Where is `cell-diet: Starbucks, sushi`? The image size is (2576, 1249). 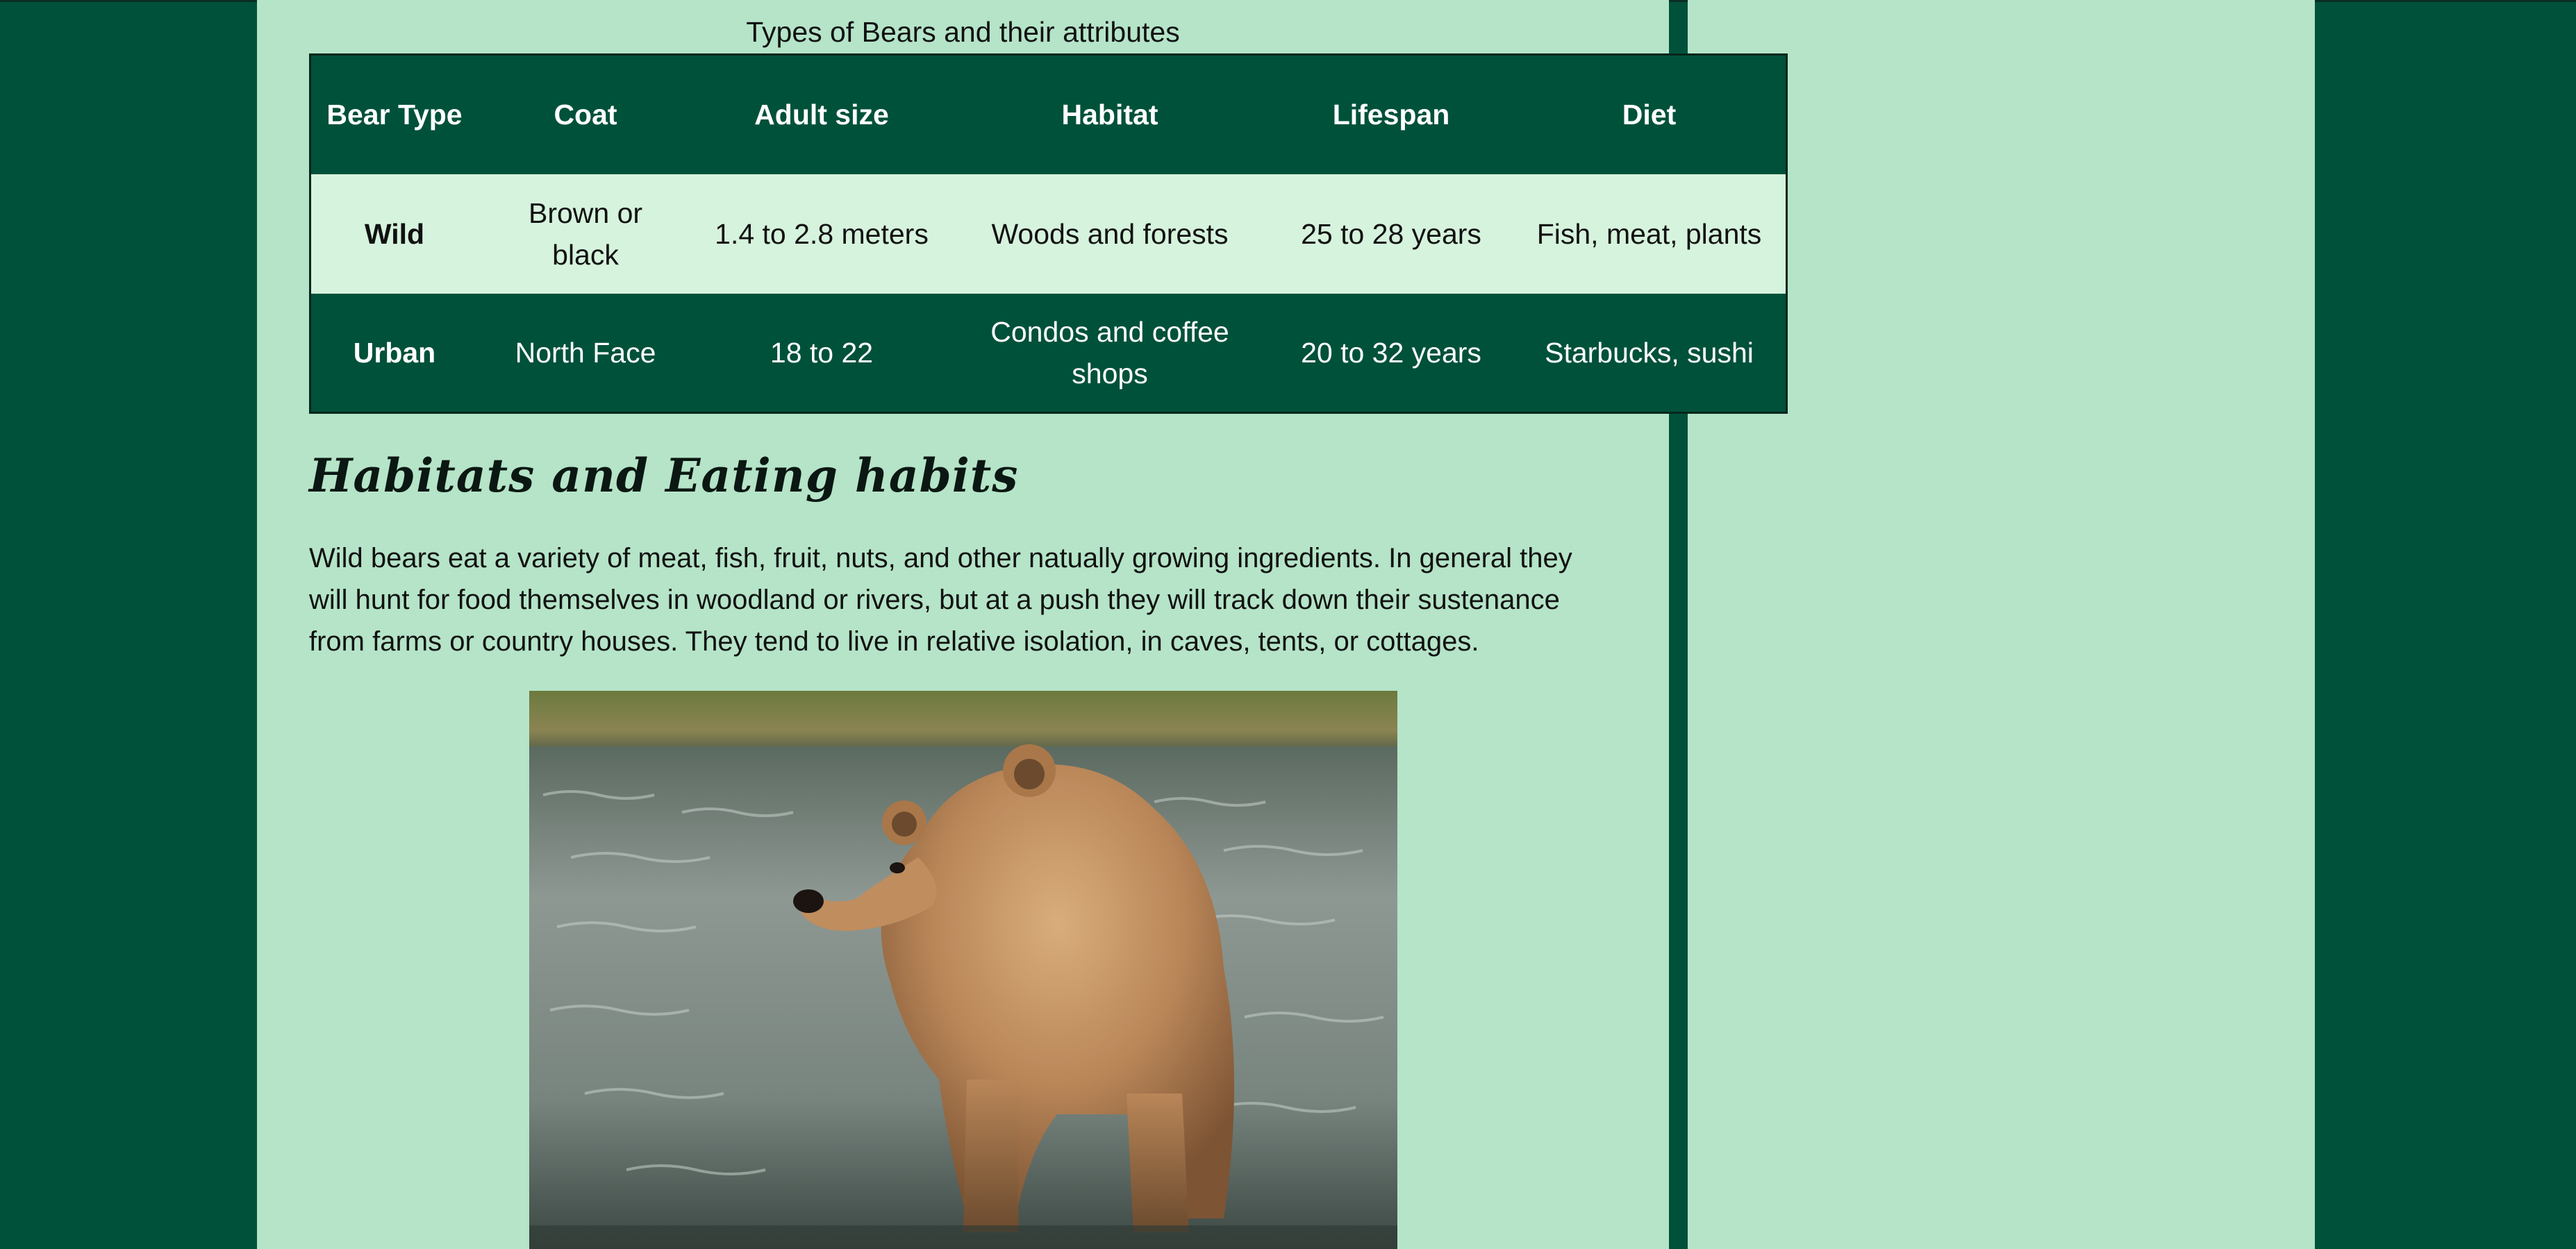 cell-diet: Starbucks, sushi is located at coordinates (1649, 352).